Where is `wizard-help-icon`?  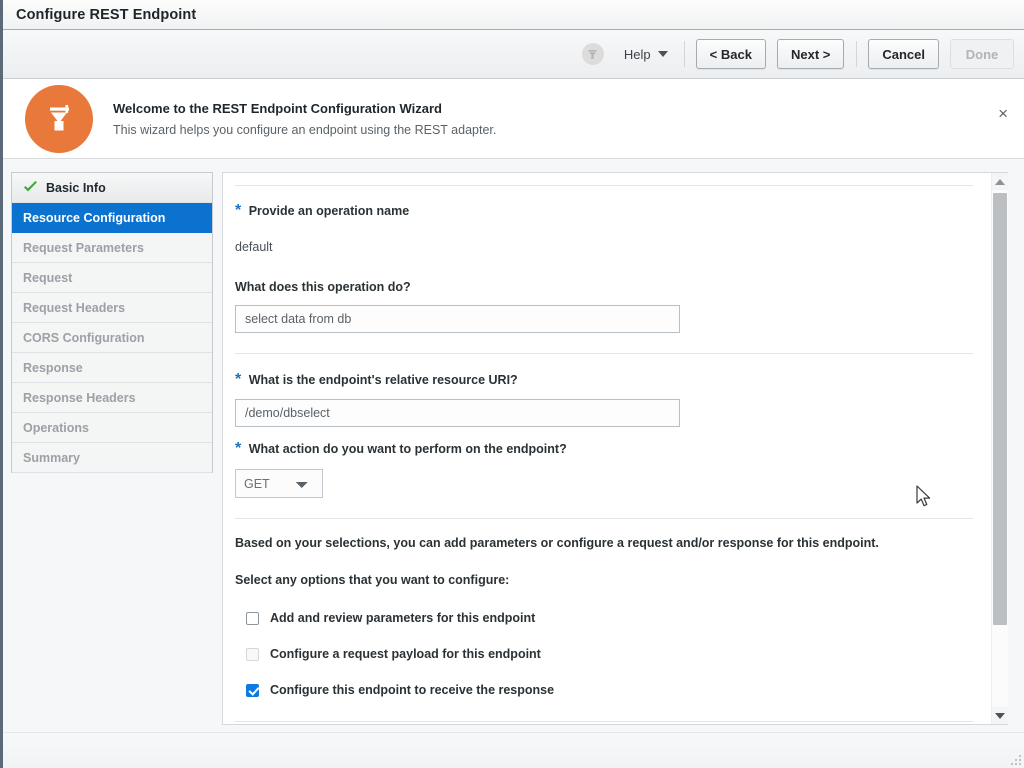
wizard-help-icon is located at coordinates (592, 54).